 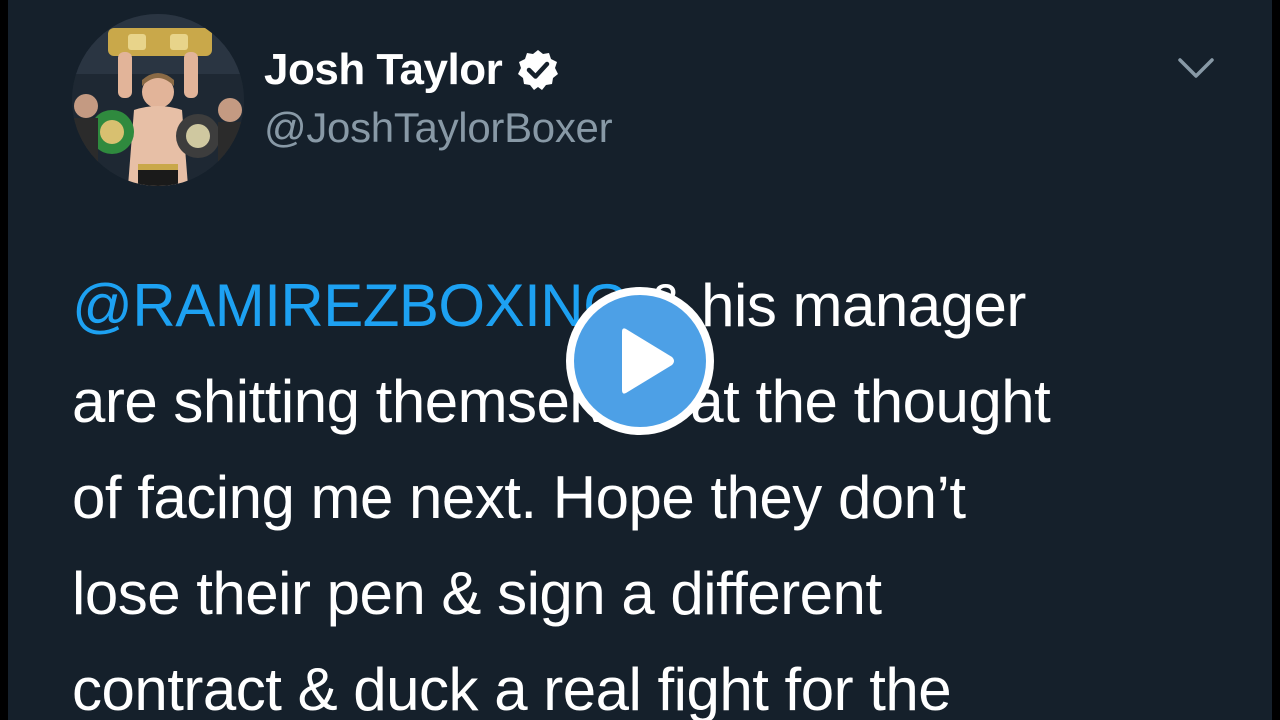 I want to click on avatar-photo, so click(x=158, y=100).